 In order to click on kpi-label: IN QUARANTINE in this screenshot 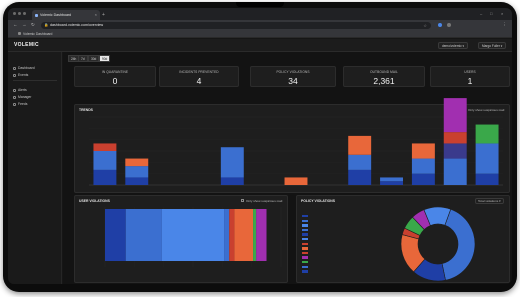, I will do `click(115, 72)`.